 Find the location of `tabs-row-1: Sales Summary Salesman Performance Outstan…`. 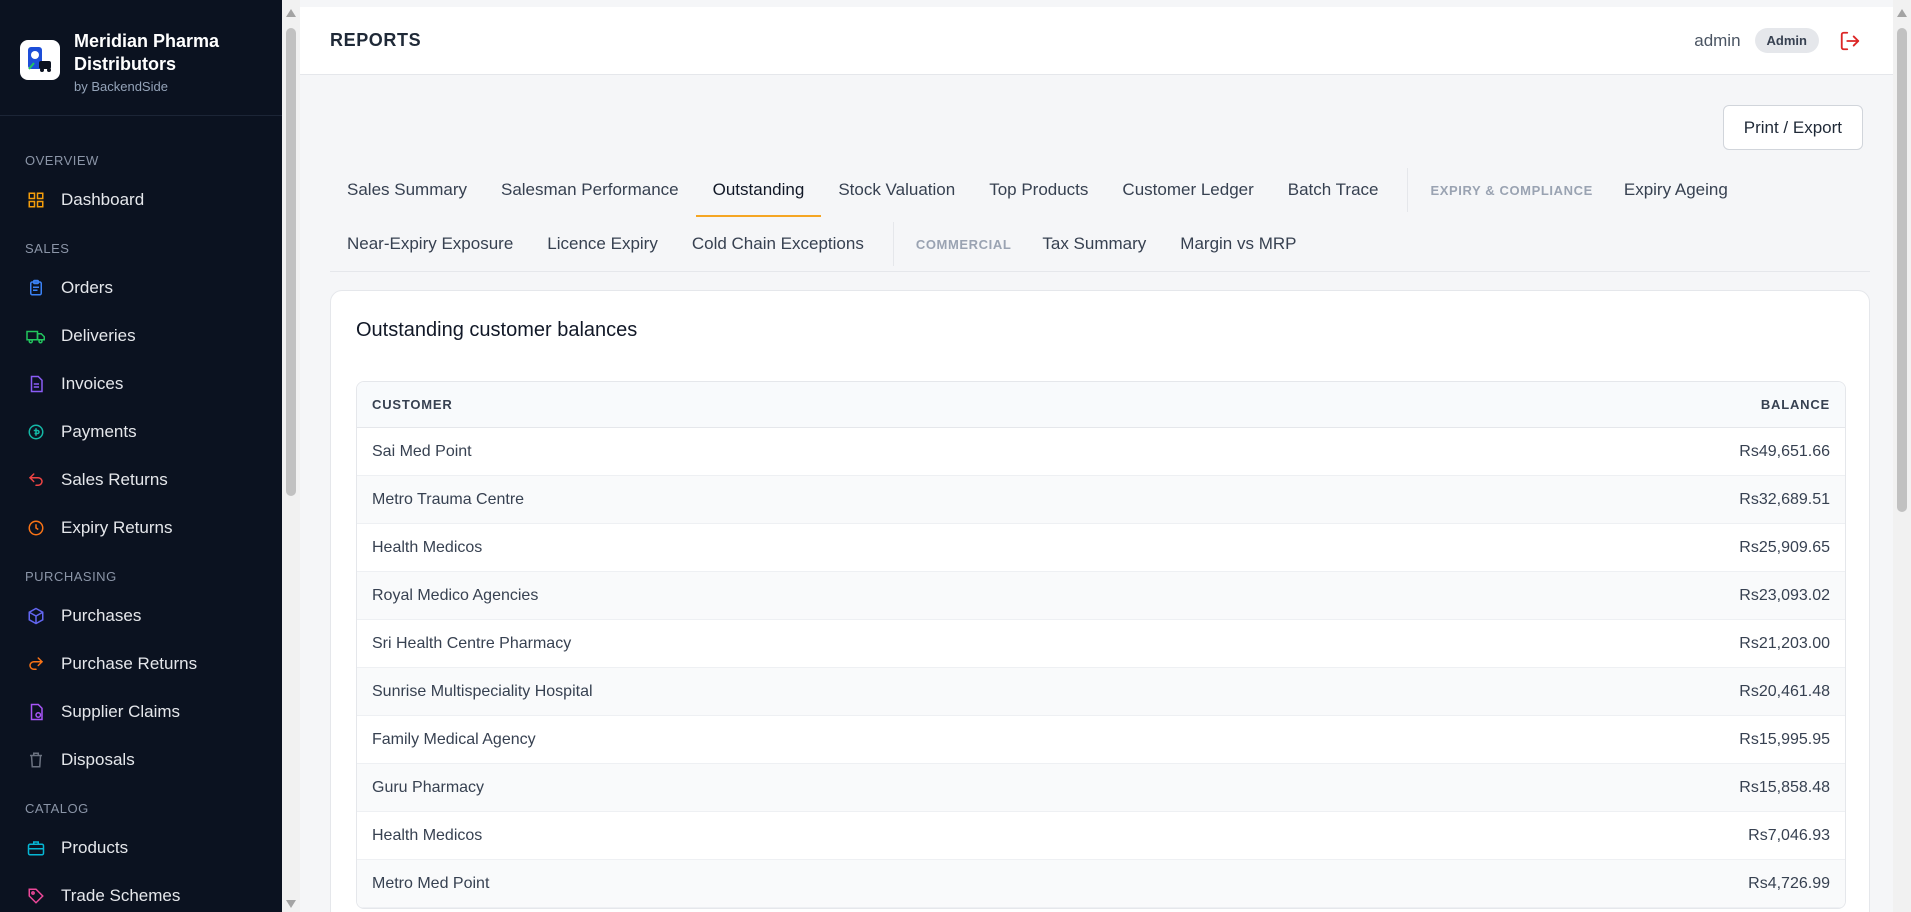

tabs-row-1: Sales Summary Salesman Performance Outstan… is located at coordinates (1100, 190).